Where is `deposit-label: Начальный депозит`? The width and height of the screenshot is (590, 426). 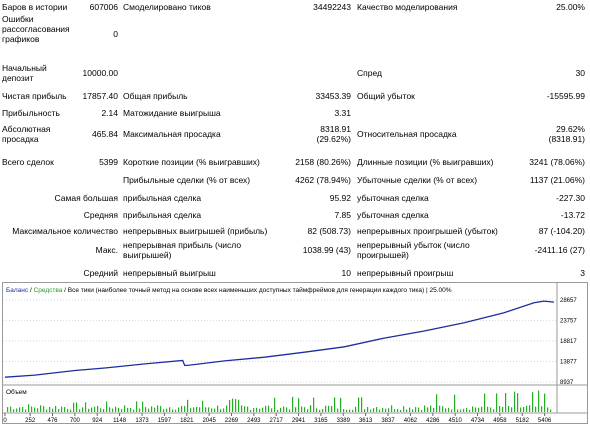 deposit-label: Начальный депозит is located at coordinates (24, 73).